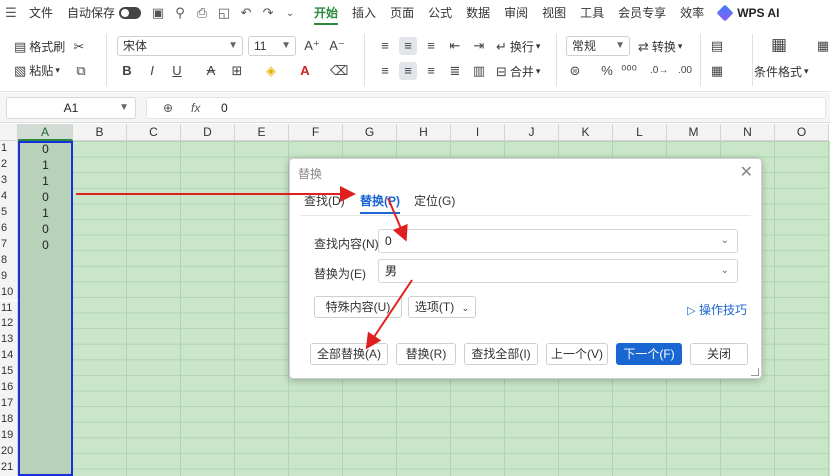 The width and height of the screenshot is (830, 476). What do you see at coordinates (305, 71) in the screenshot?
I see `font-color-icon: A` at bounding box center [305, 71].